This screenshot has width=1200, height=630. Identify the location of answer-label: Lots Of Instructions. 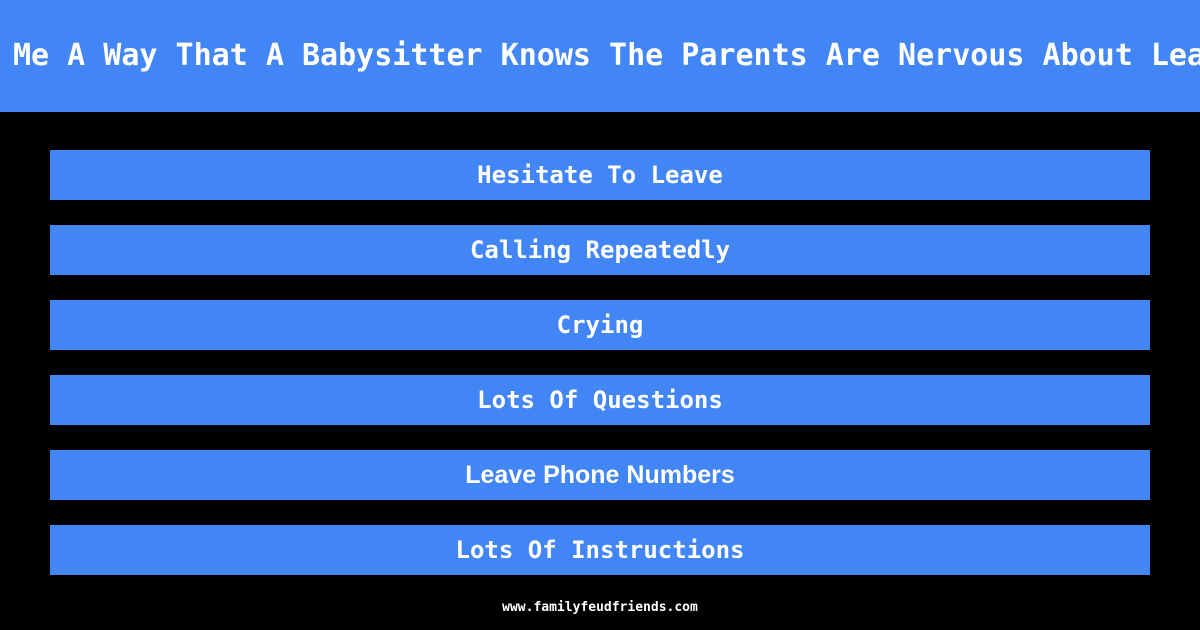
(600, 550).